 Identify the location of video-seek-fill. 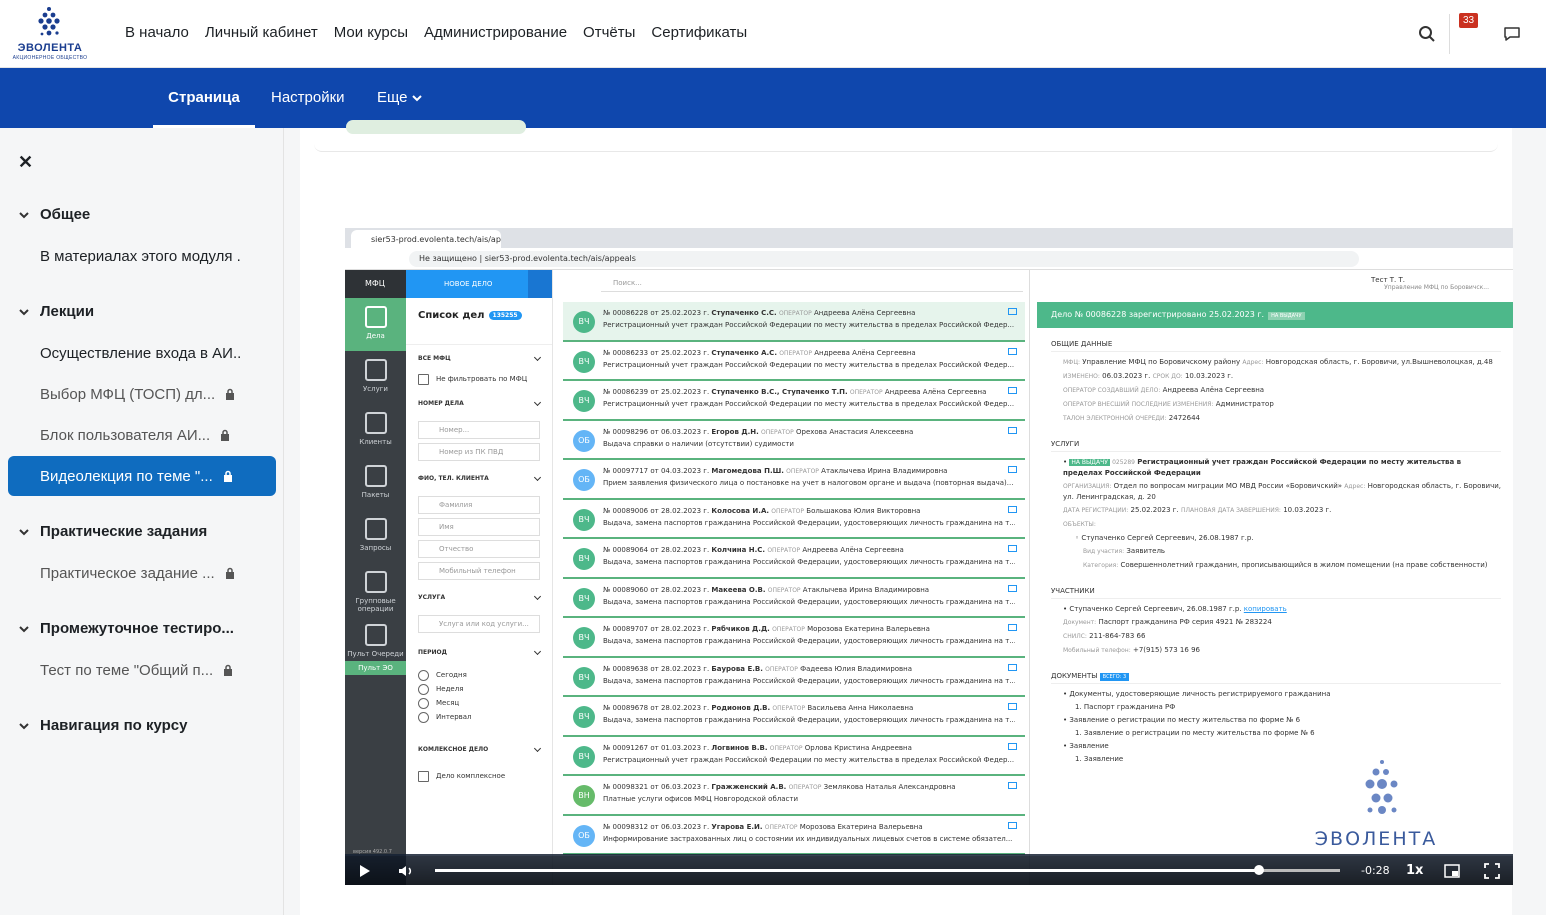
(847, 870).